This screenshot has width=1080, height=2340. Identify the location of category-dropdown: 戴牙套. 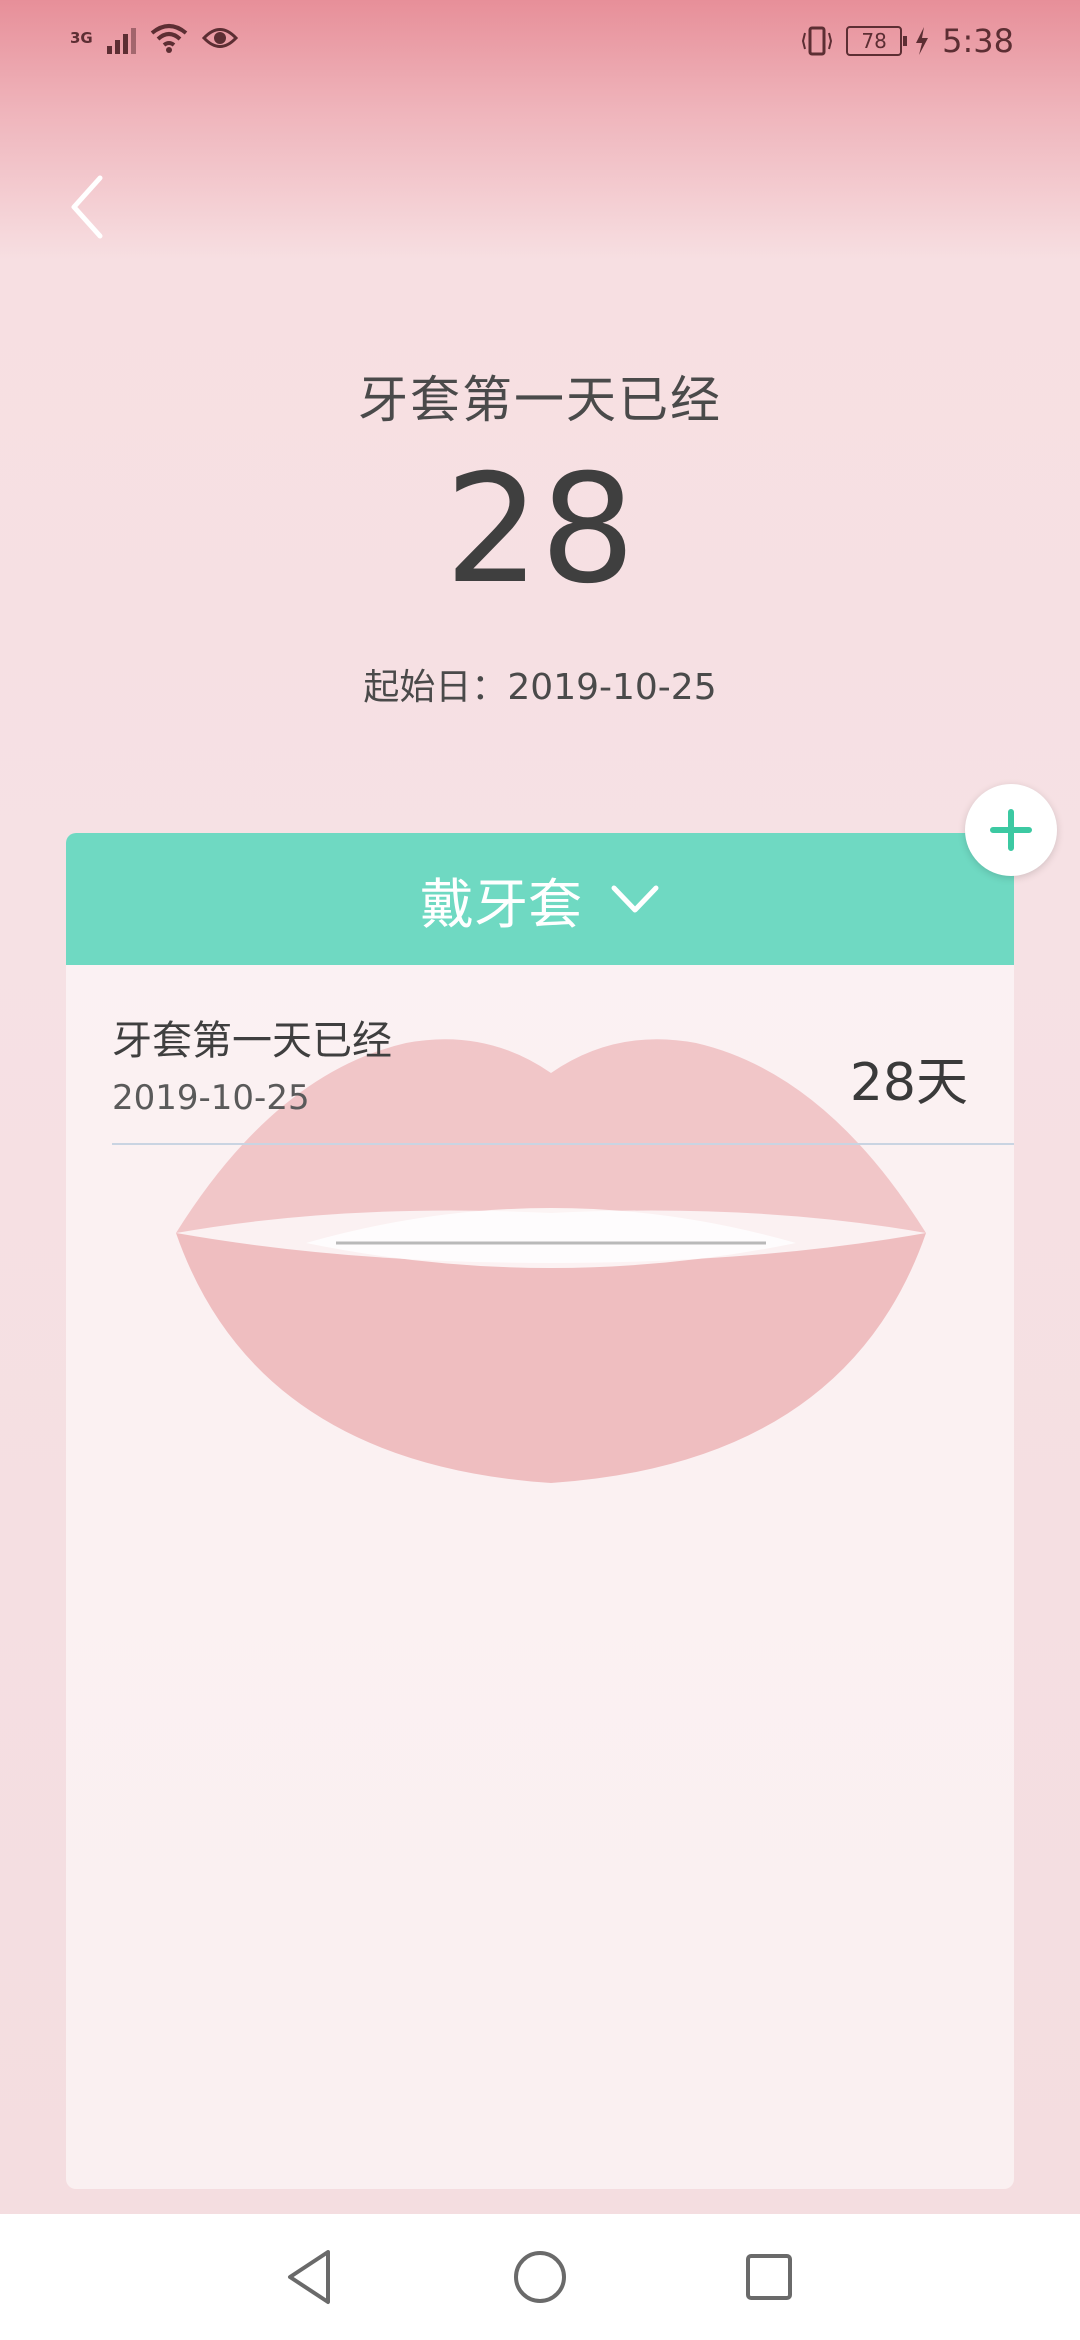
(540, 899).